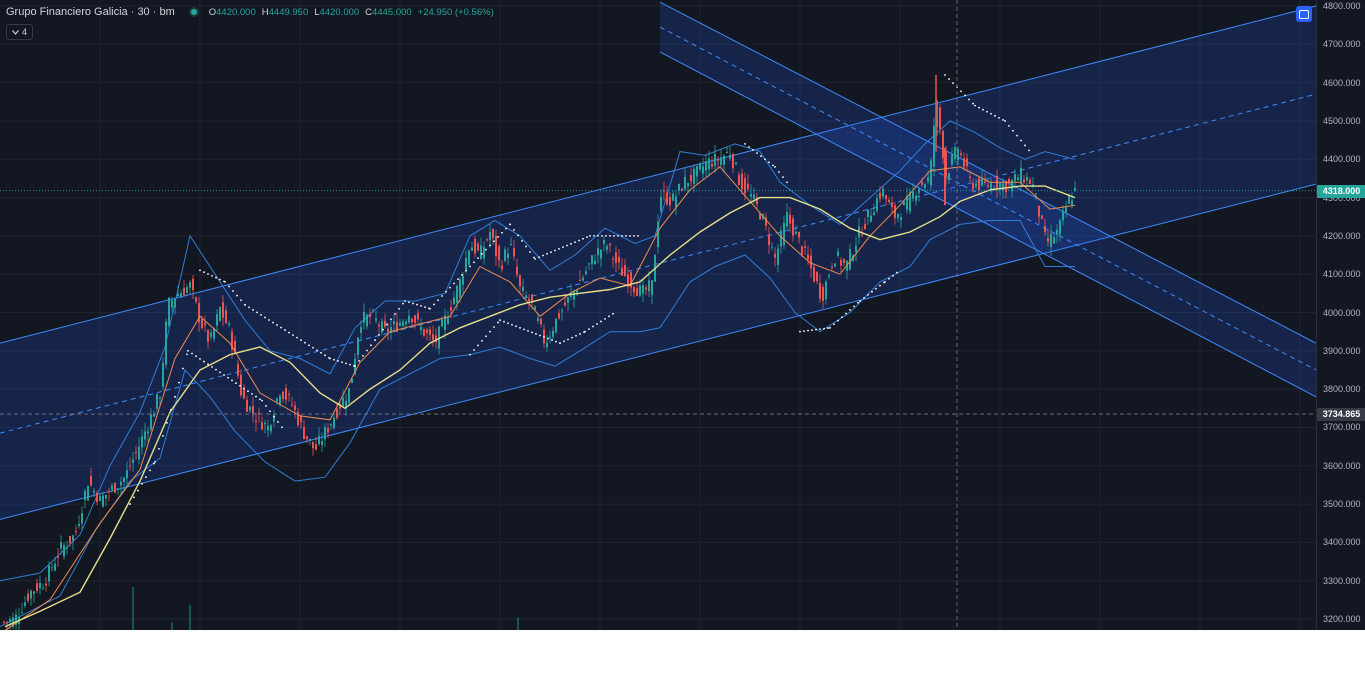  What do you see at coordinates (90, 12) in the screenshot?
I see `symbol-title: Grupo Financiero Galicia · 30 · bm` at bounding box center [90, 12].